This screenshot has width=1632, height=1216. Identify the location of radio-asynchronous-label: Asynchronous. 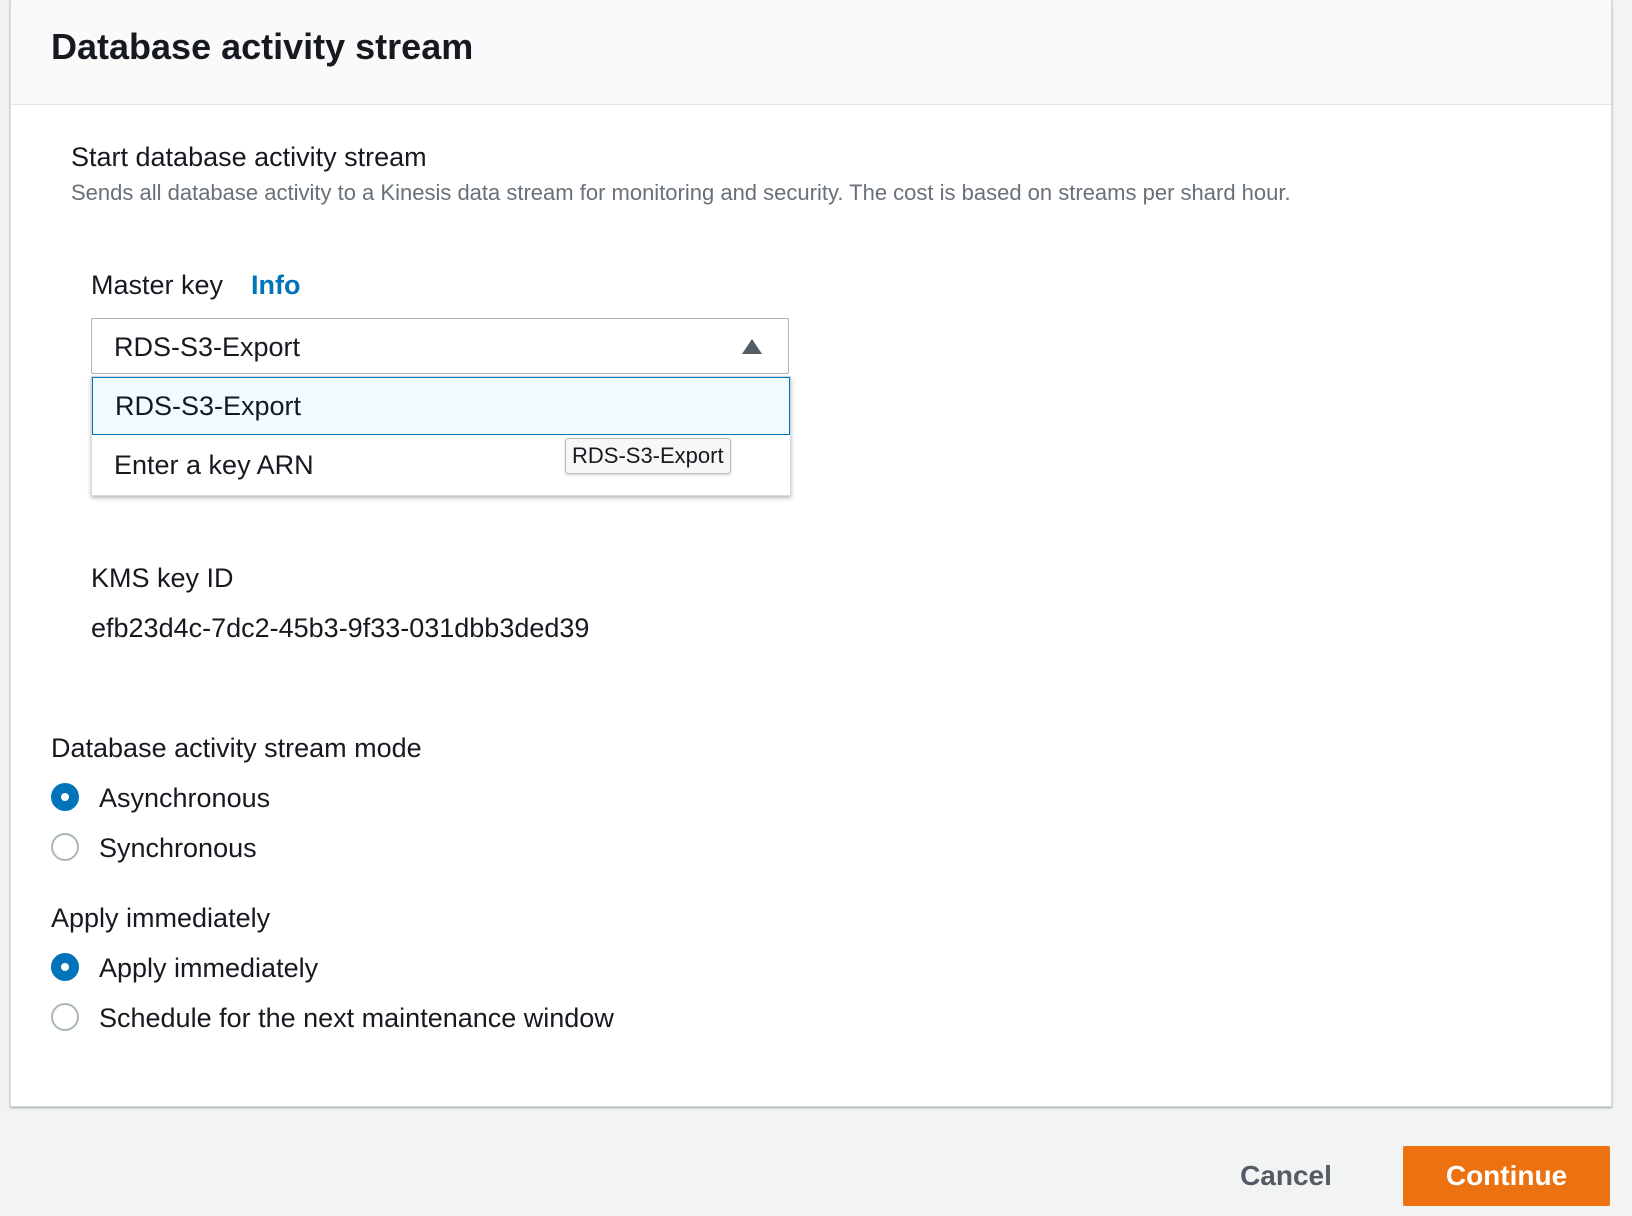
(184, 798).